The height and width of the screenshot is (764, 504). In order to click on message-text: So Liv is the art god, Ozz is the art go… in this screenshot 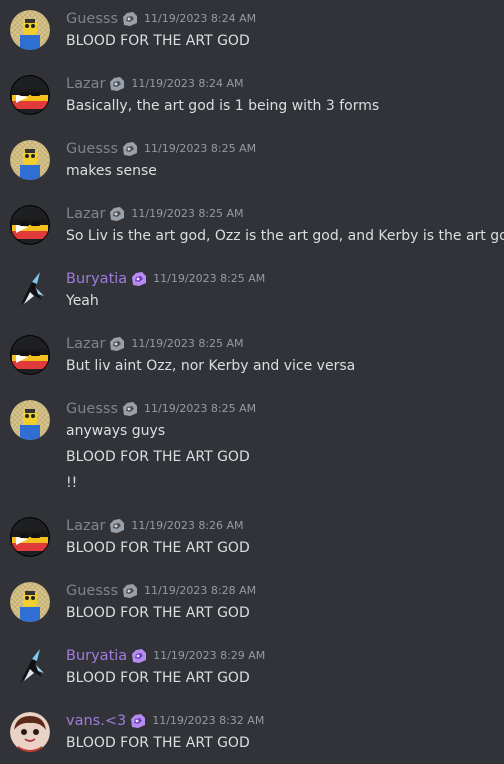, I will do `click(285, 236)`.